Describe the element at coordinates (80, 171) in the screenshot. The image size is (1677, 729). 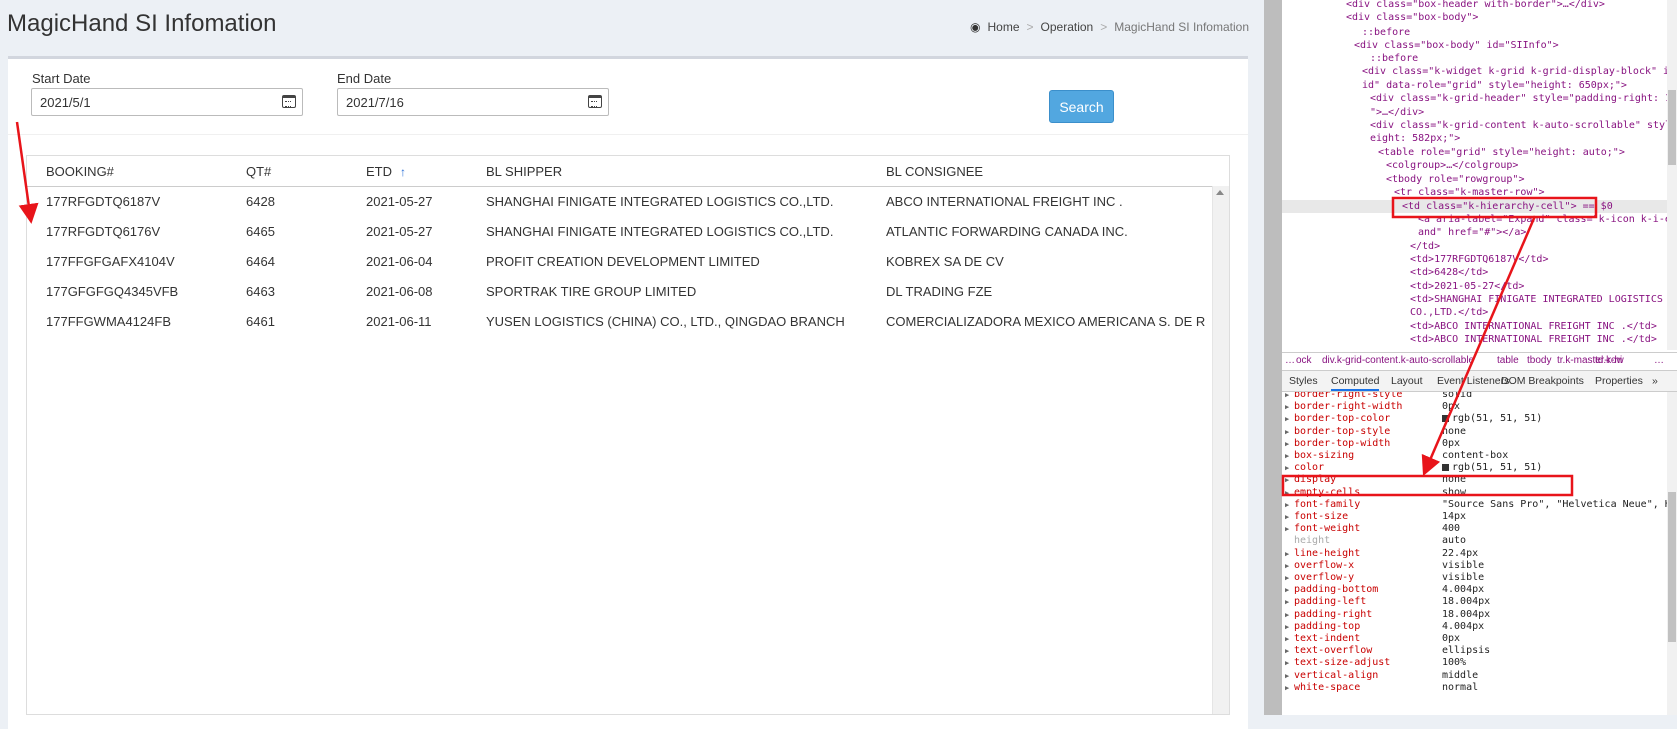
I see `column-header-booking: BOOKING#` at that location.